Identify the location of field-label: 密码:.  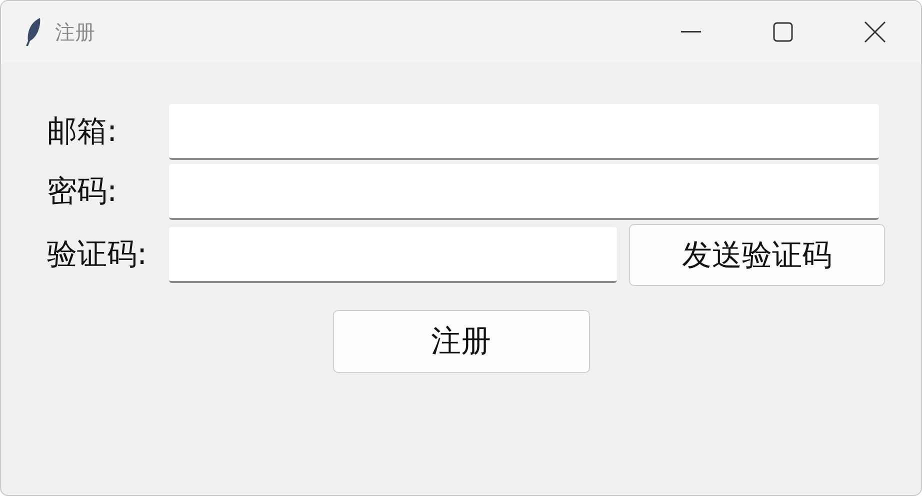
(82, 192).